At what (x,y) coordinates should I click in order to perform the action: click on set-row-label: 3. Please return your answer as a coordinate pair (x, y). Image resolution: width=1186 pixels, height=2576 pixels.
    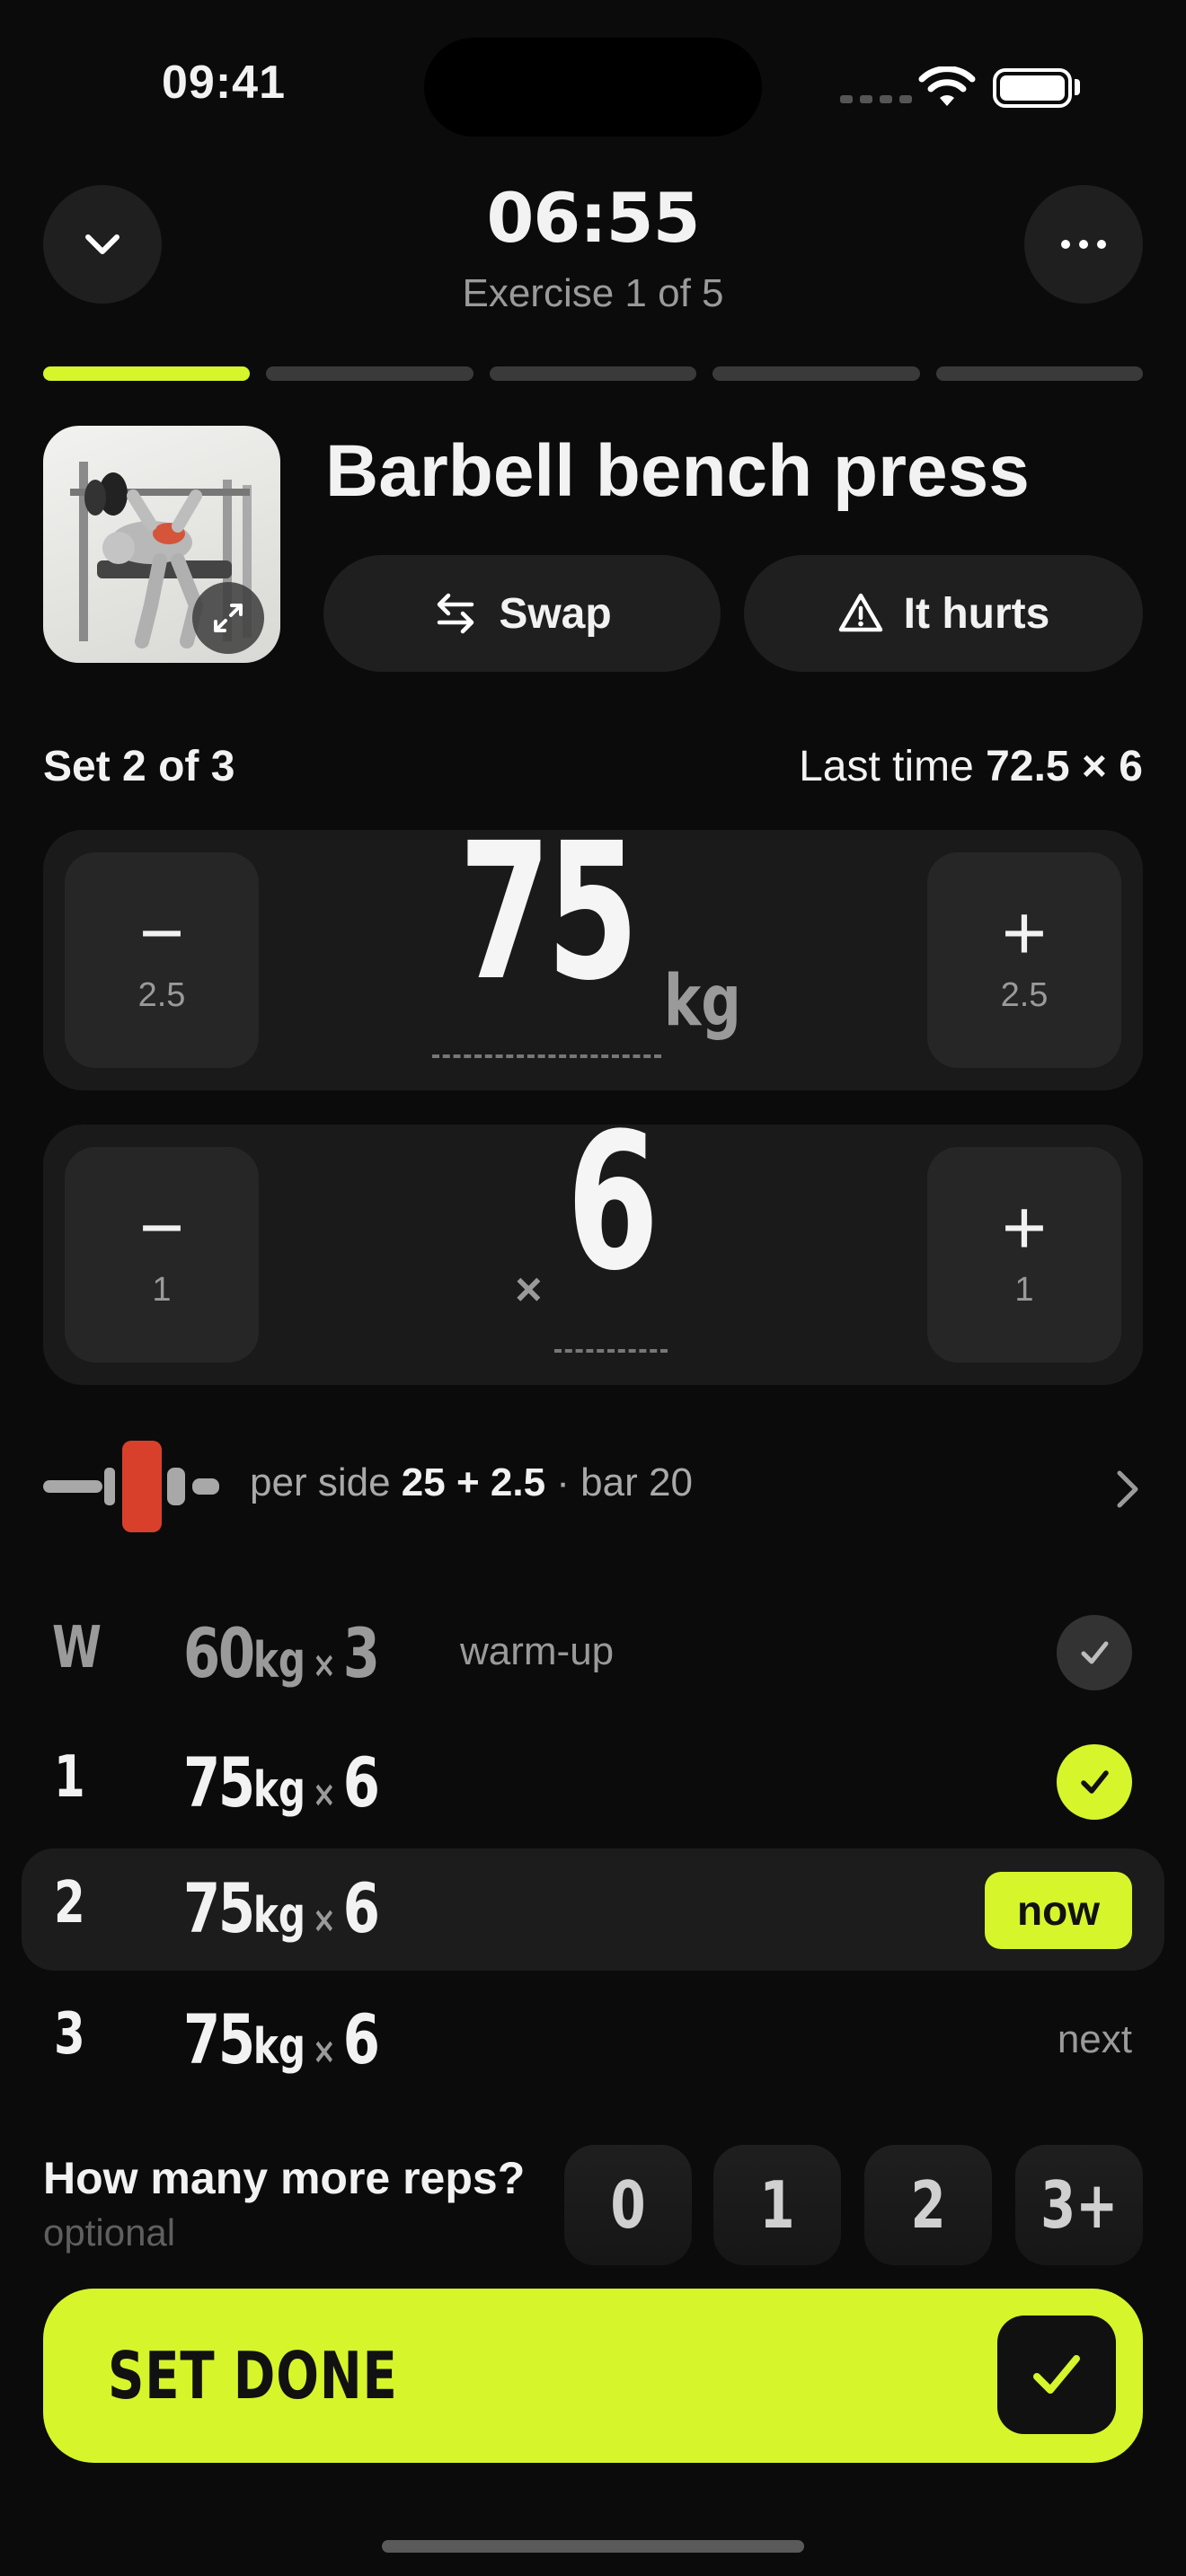
    Looking at the image, I should click on (69, 2034).